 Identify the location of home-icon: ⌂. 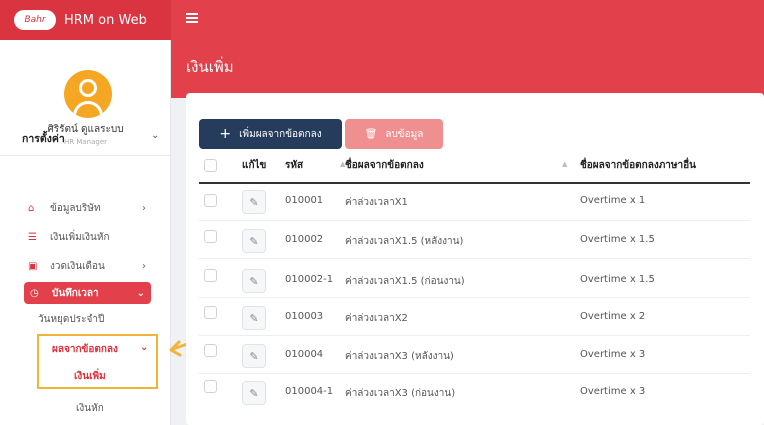
(31, 208).